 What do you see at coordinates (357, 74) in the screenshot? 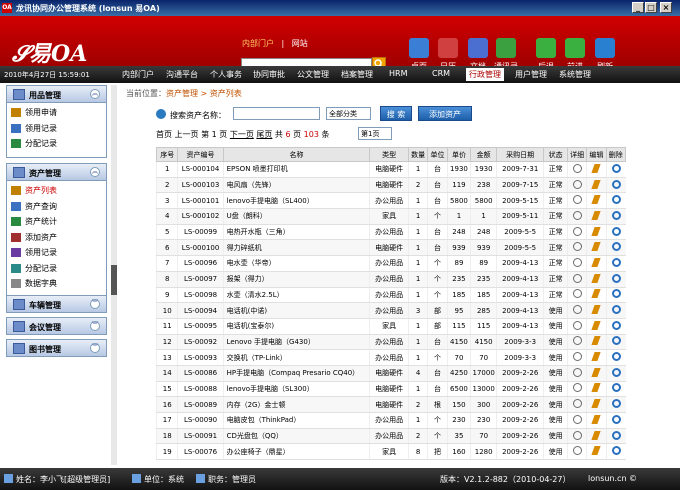
I see `menu-item-5: 档案管理` at bounding box center [357, 74].